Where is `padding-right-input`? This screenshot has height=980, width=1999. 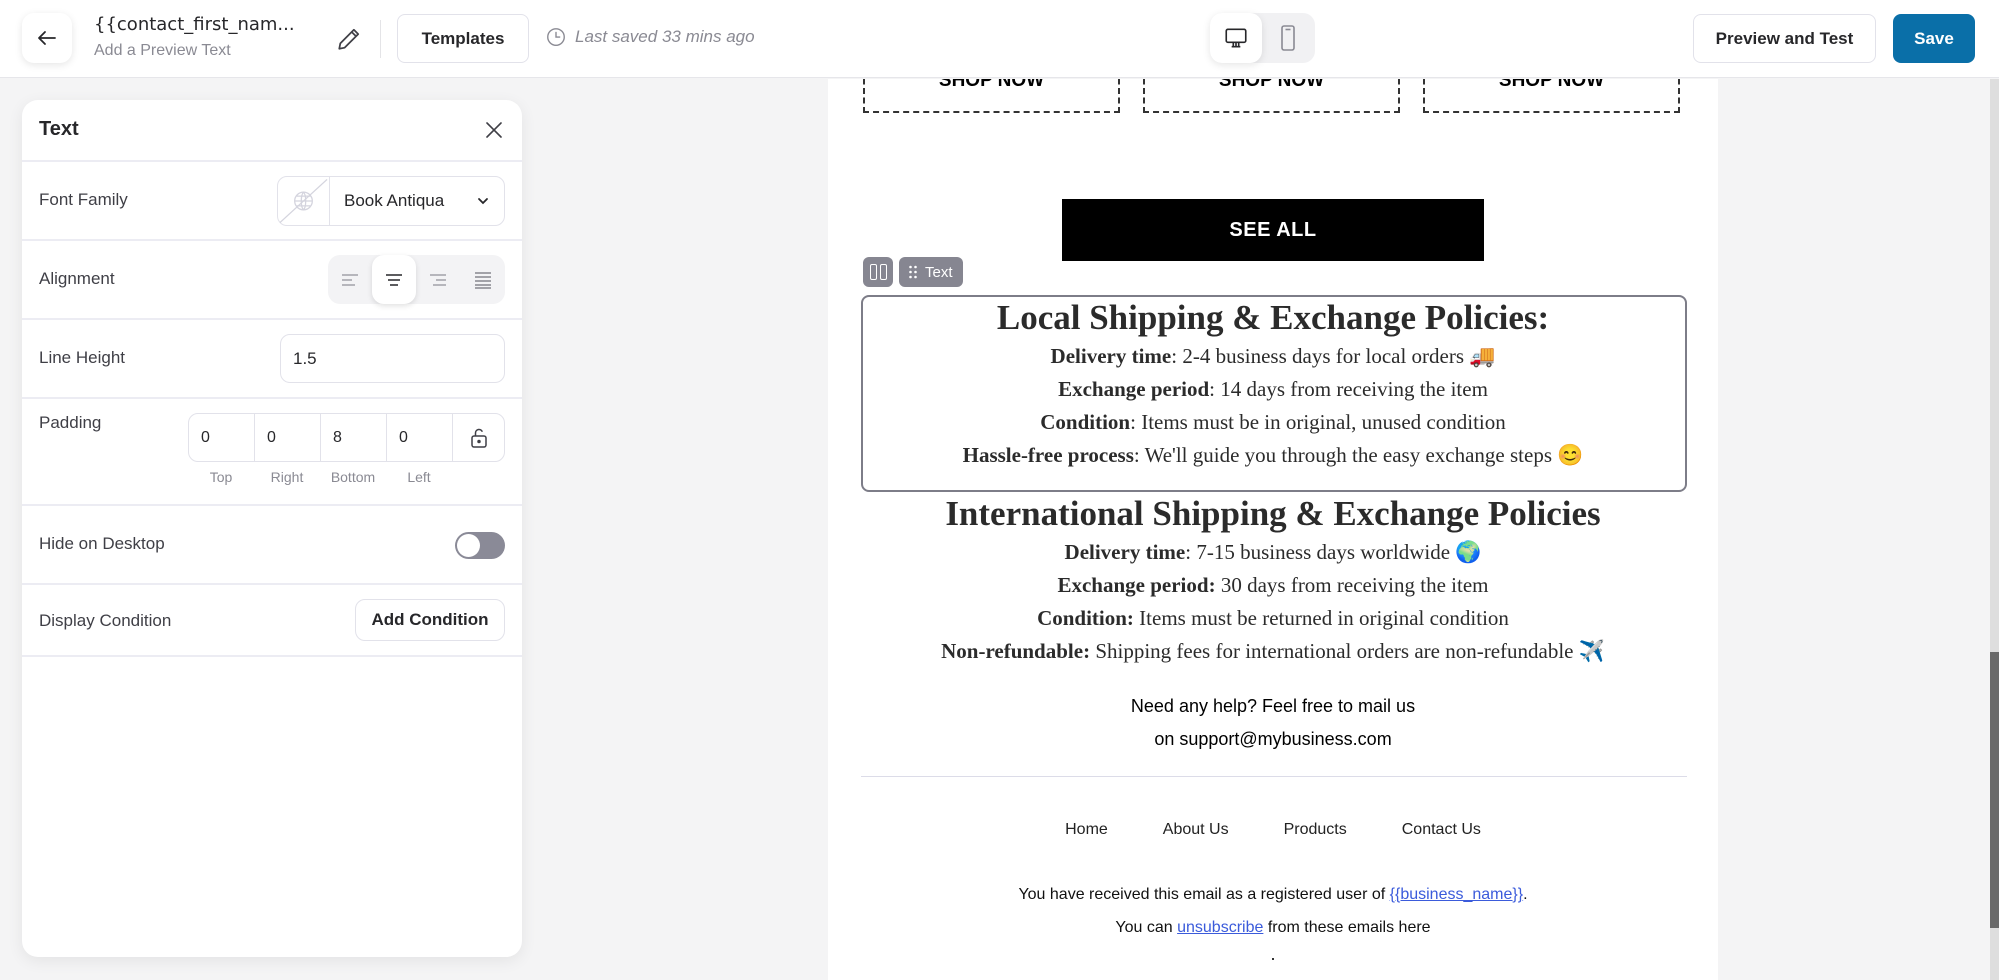
padding-right-input is located at coordinates (288, 437).